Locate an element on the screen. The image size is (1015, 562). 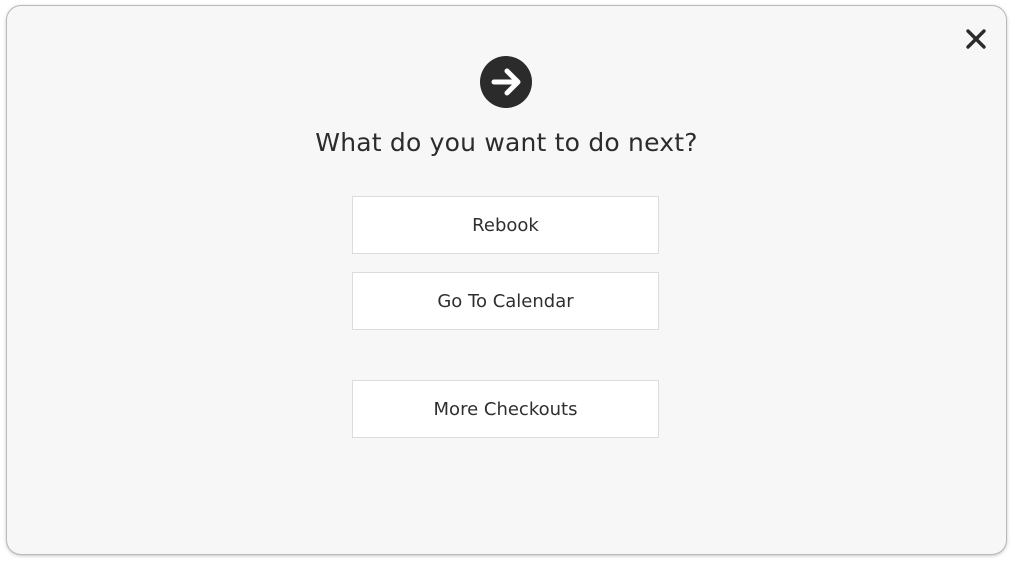
go-to-calendar-button: Go To Calendar is located at coordinates (505, 301).